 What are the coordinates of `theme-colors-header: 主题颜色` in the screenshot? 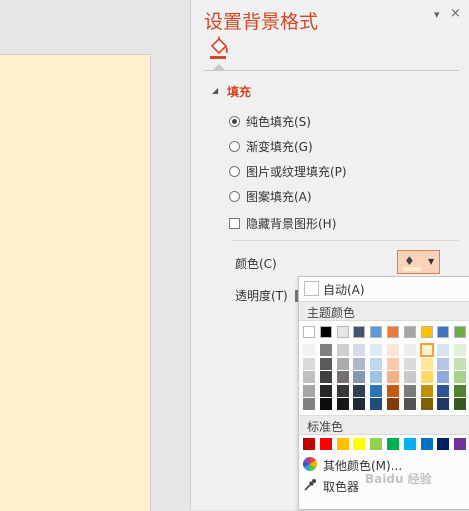 It's located at (384, 311).